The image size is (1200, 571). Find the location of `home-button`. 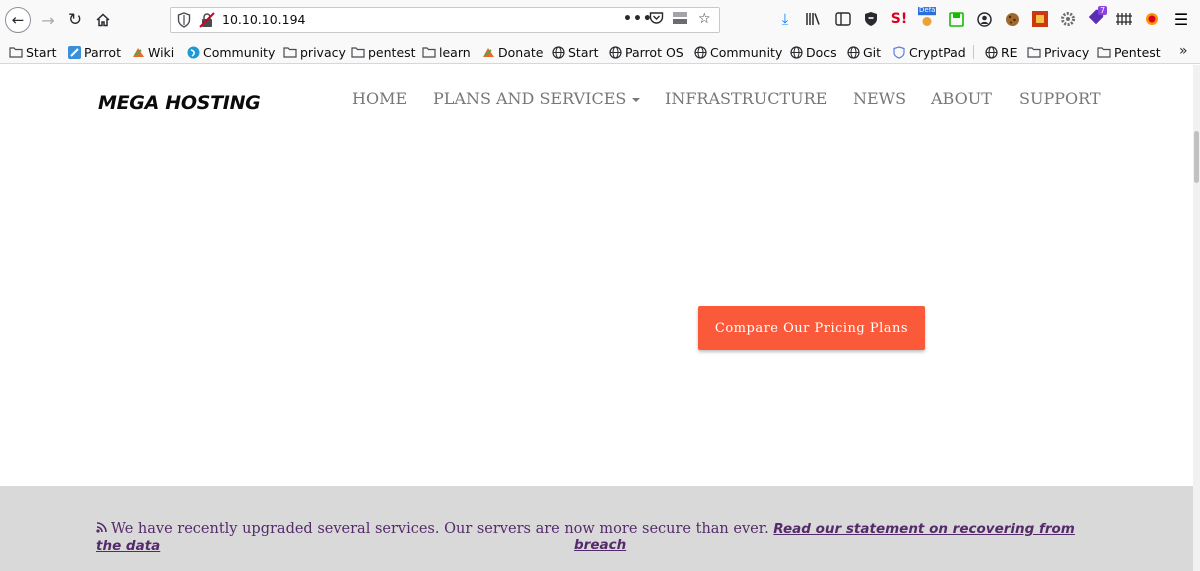

home-button is located at coordinates (103, 20).